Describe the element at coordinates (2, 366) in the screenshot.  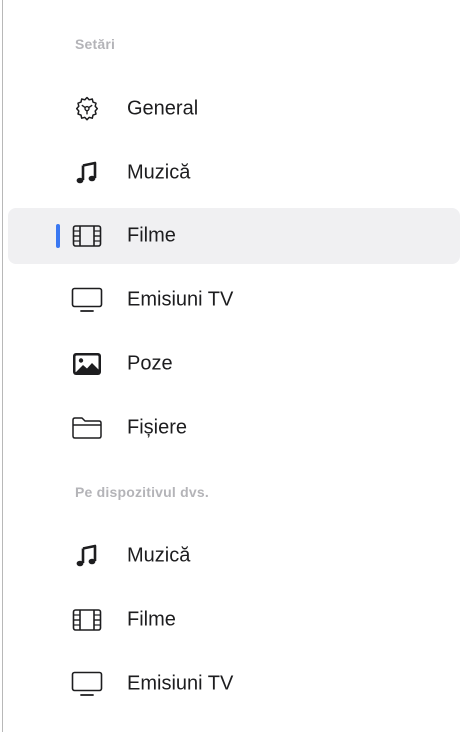
I see `sidebar-border` at that location.